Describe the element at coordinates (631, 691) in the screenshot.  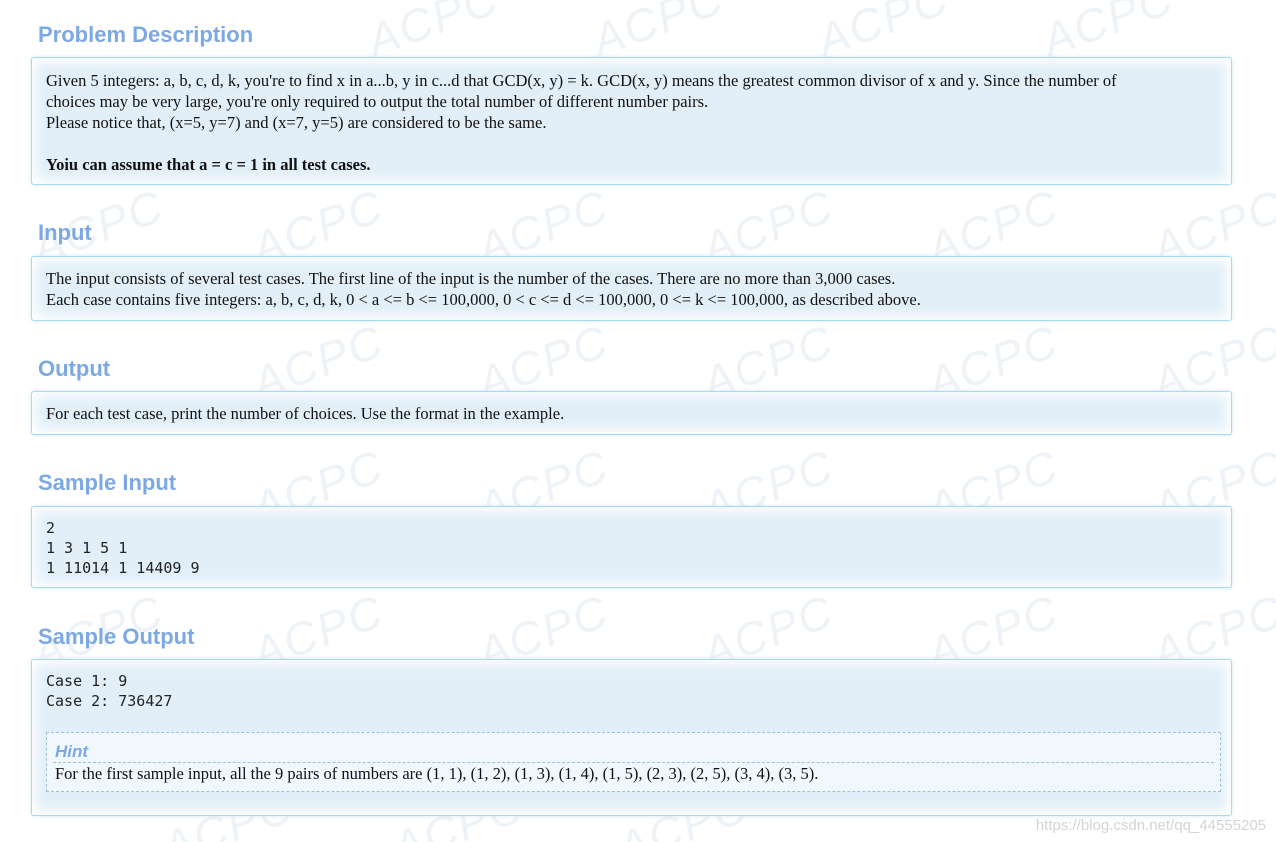
I see `sample-output-code: Case 1: 9 Case 2: 736427` at that location.